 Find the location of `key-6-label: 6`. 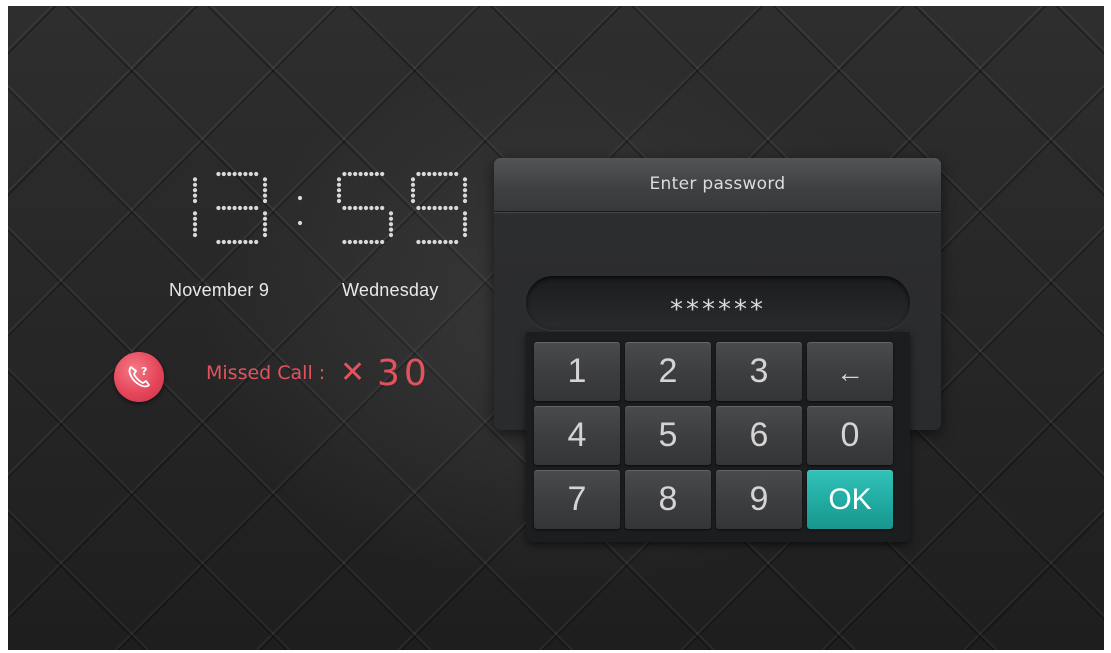

key-6-label: 6 is located at coordinates (759, 435).